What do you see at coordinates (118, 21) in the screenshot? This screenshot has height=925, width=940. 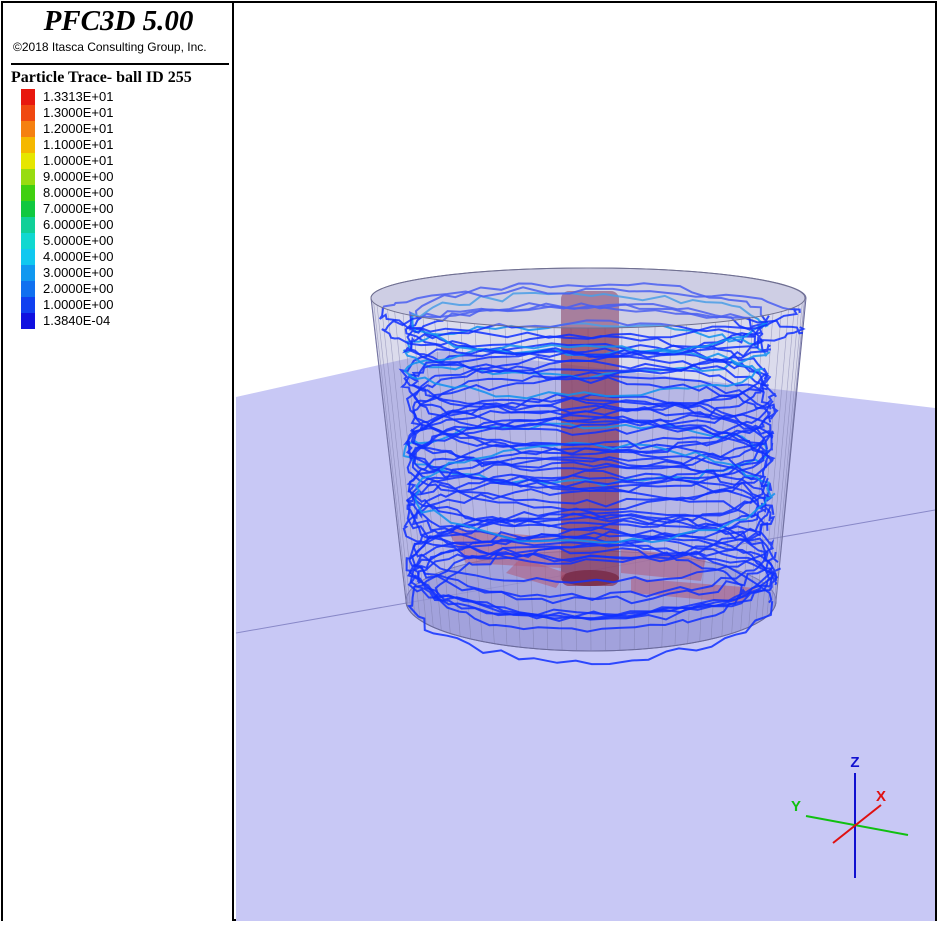 I see `app-title: PFC3D 5.00` at bounding box center [118, 21].